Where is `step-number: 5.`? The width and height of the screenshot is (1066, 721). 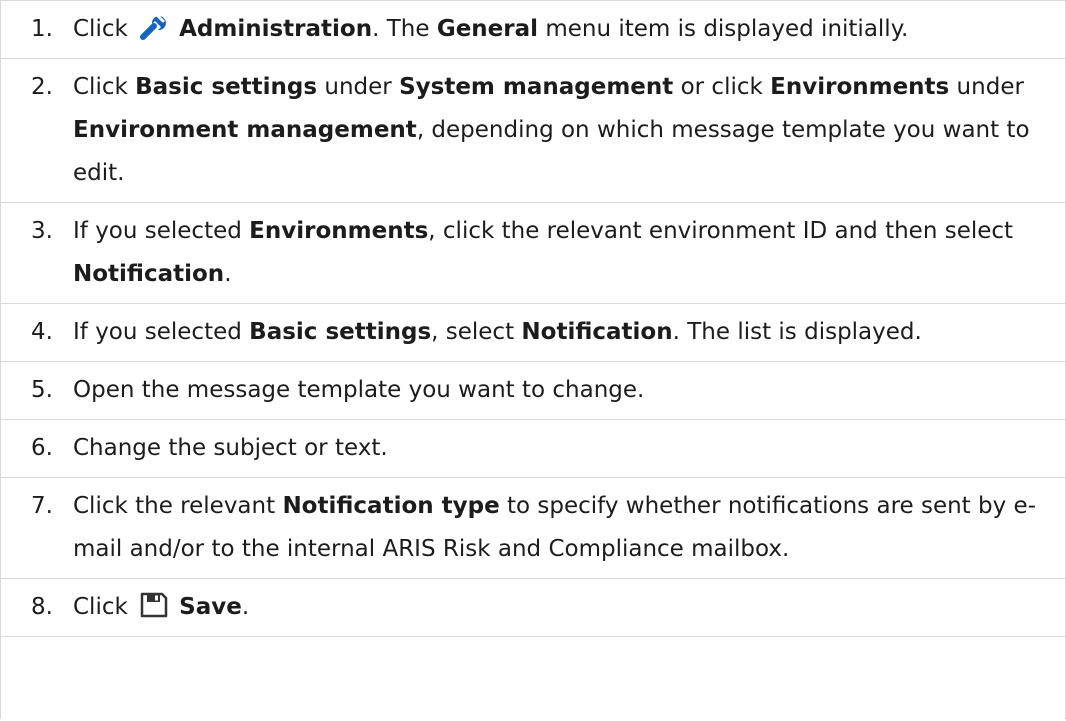
step-number: 5. is located at coordinates (42, 390).